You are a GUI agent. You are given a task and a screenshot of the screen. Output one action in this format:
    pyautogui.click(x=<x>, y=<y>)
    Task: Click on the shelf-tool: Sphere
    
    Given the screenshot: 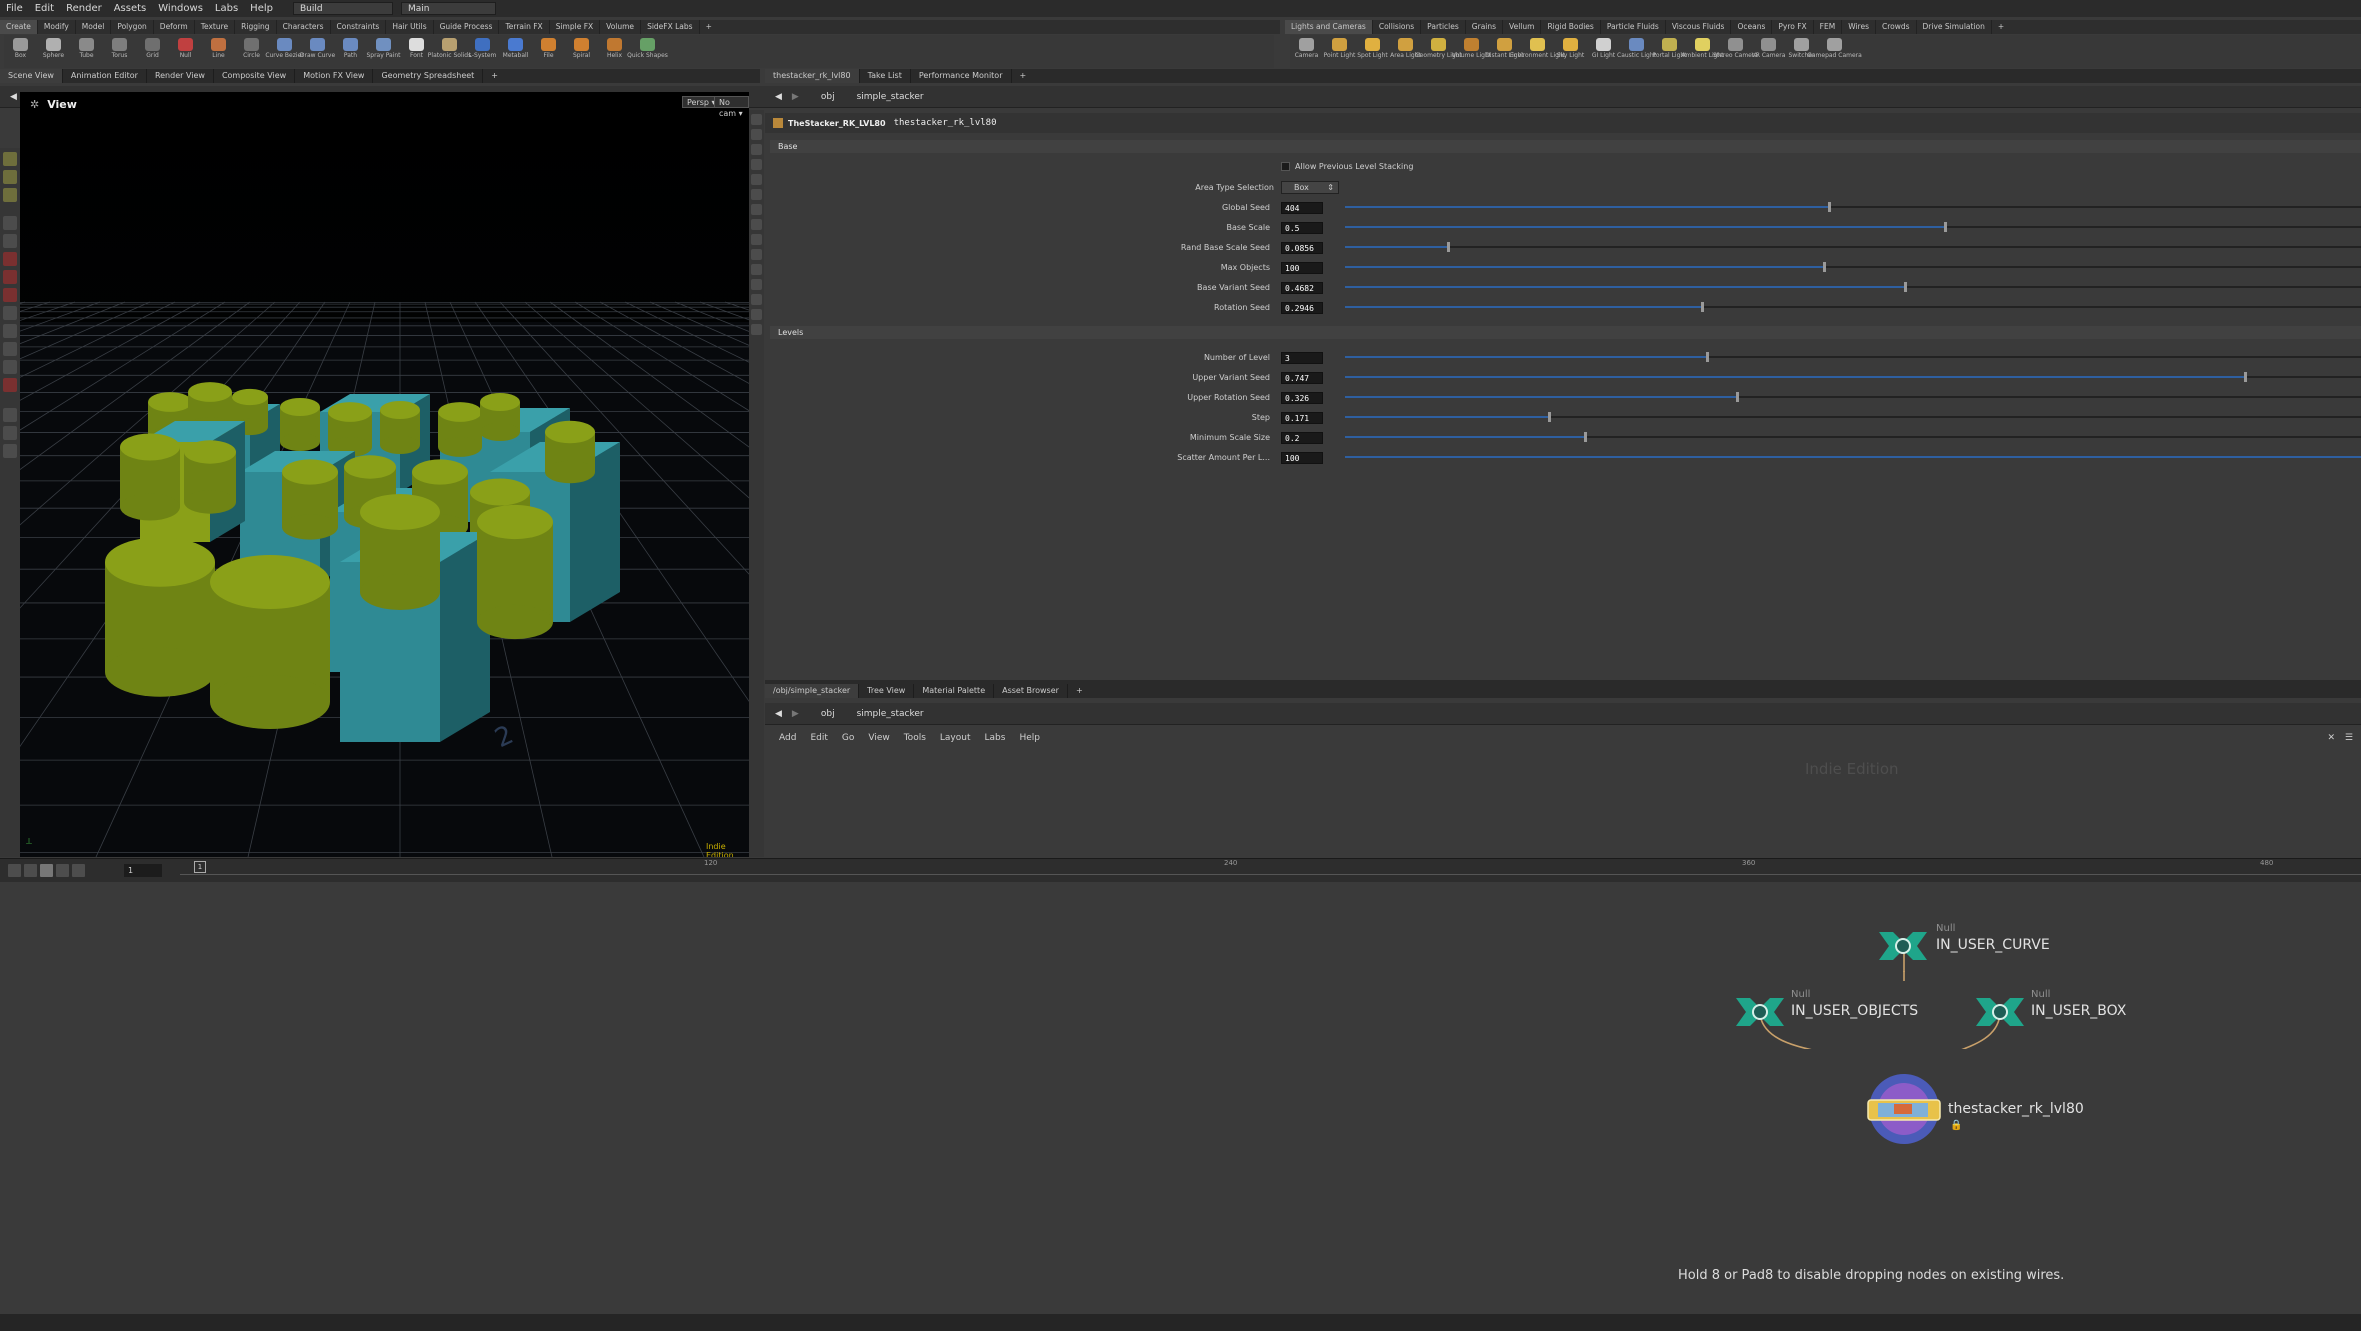 What is the action you would take?
    pyautogui.click(x=53, y=47)
    